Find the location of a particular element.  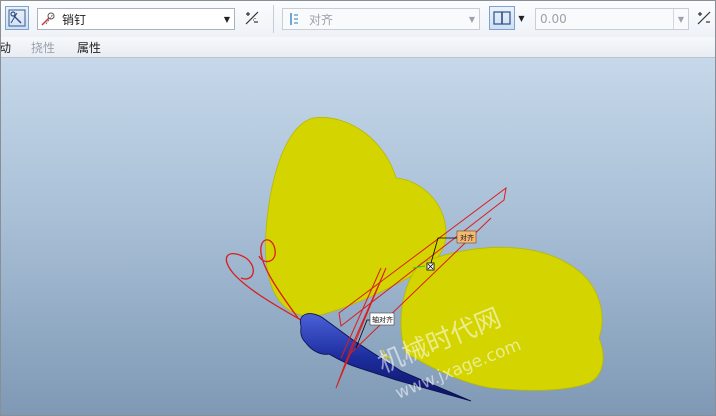

offset-type-button is located at coordinates (502, 18).